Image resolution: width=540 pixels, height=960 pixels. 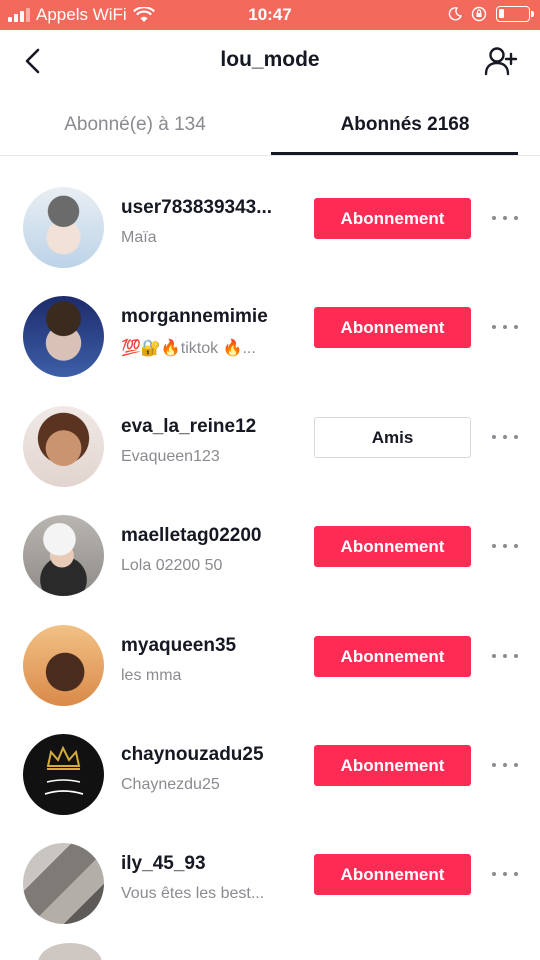 What do you see at coordinates (208, 646) in the screenshot?
I see `username: myaqueen35` at bounding box center [208, 646].